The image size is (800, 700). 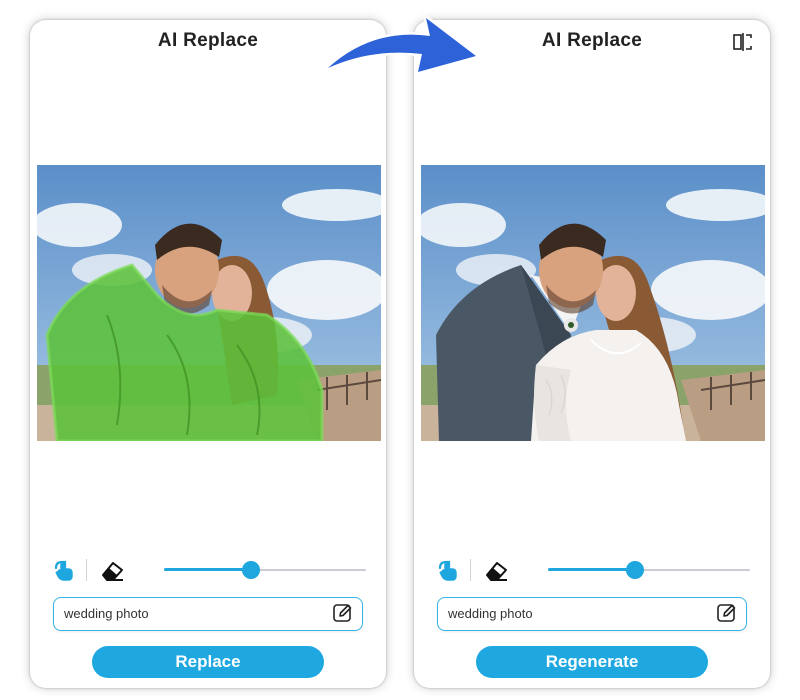 What do you see at coordinates (402, 42) in the screenshot?
I see `curved-arrow-icon` at bounding box center [402, 42].